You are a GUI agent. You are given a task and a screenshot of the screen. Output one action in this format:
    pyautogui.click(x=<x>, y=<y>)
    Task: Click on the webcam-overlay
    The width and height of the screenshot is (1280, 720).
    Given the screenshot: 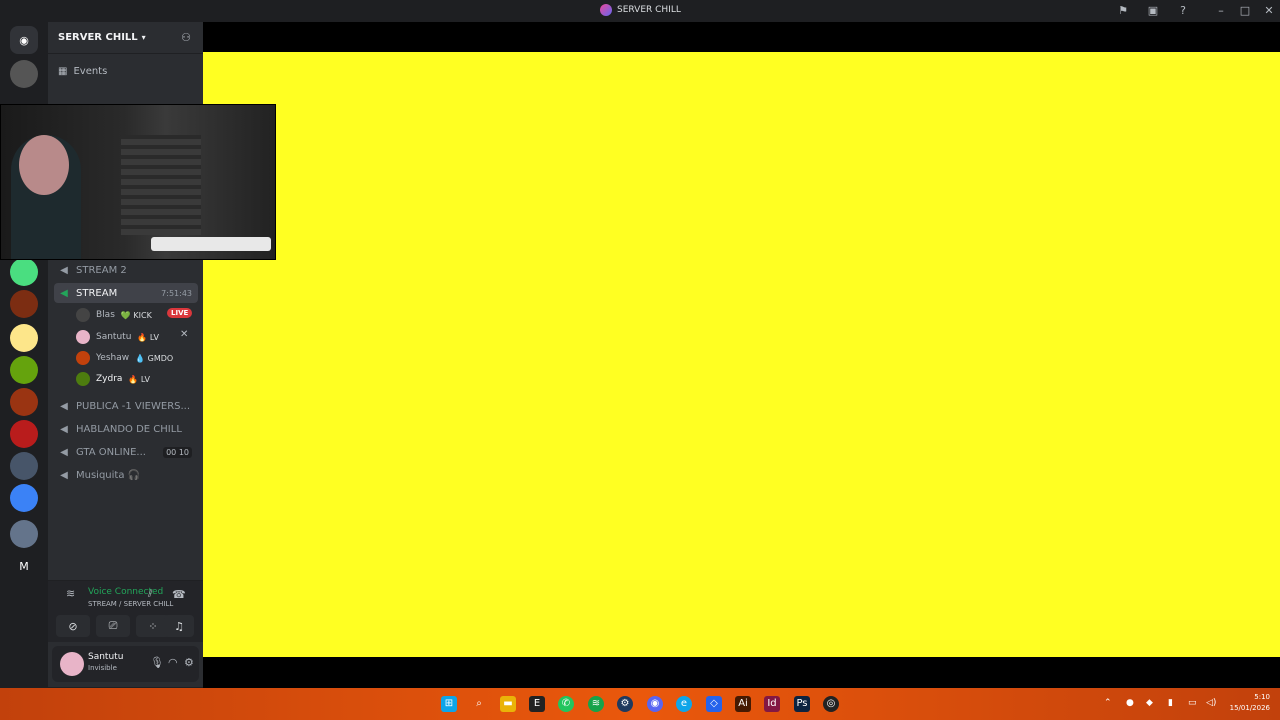 What is the action you would take?
    pyautogui.click(x=138, y=182)
    